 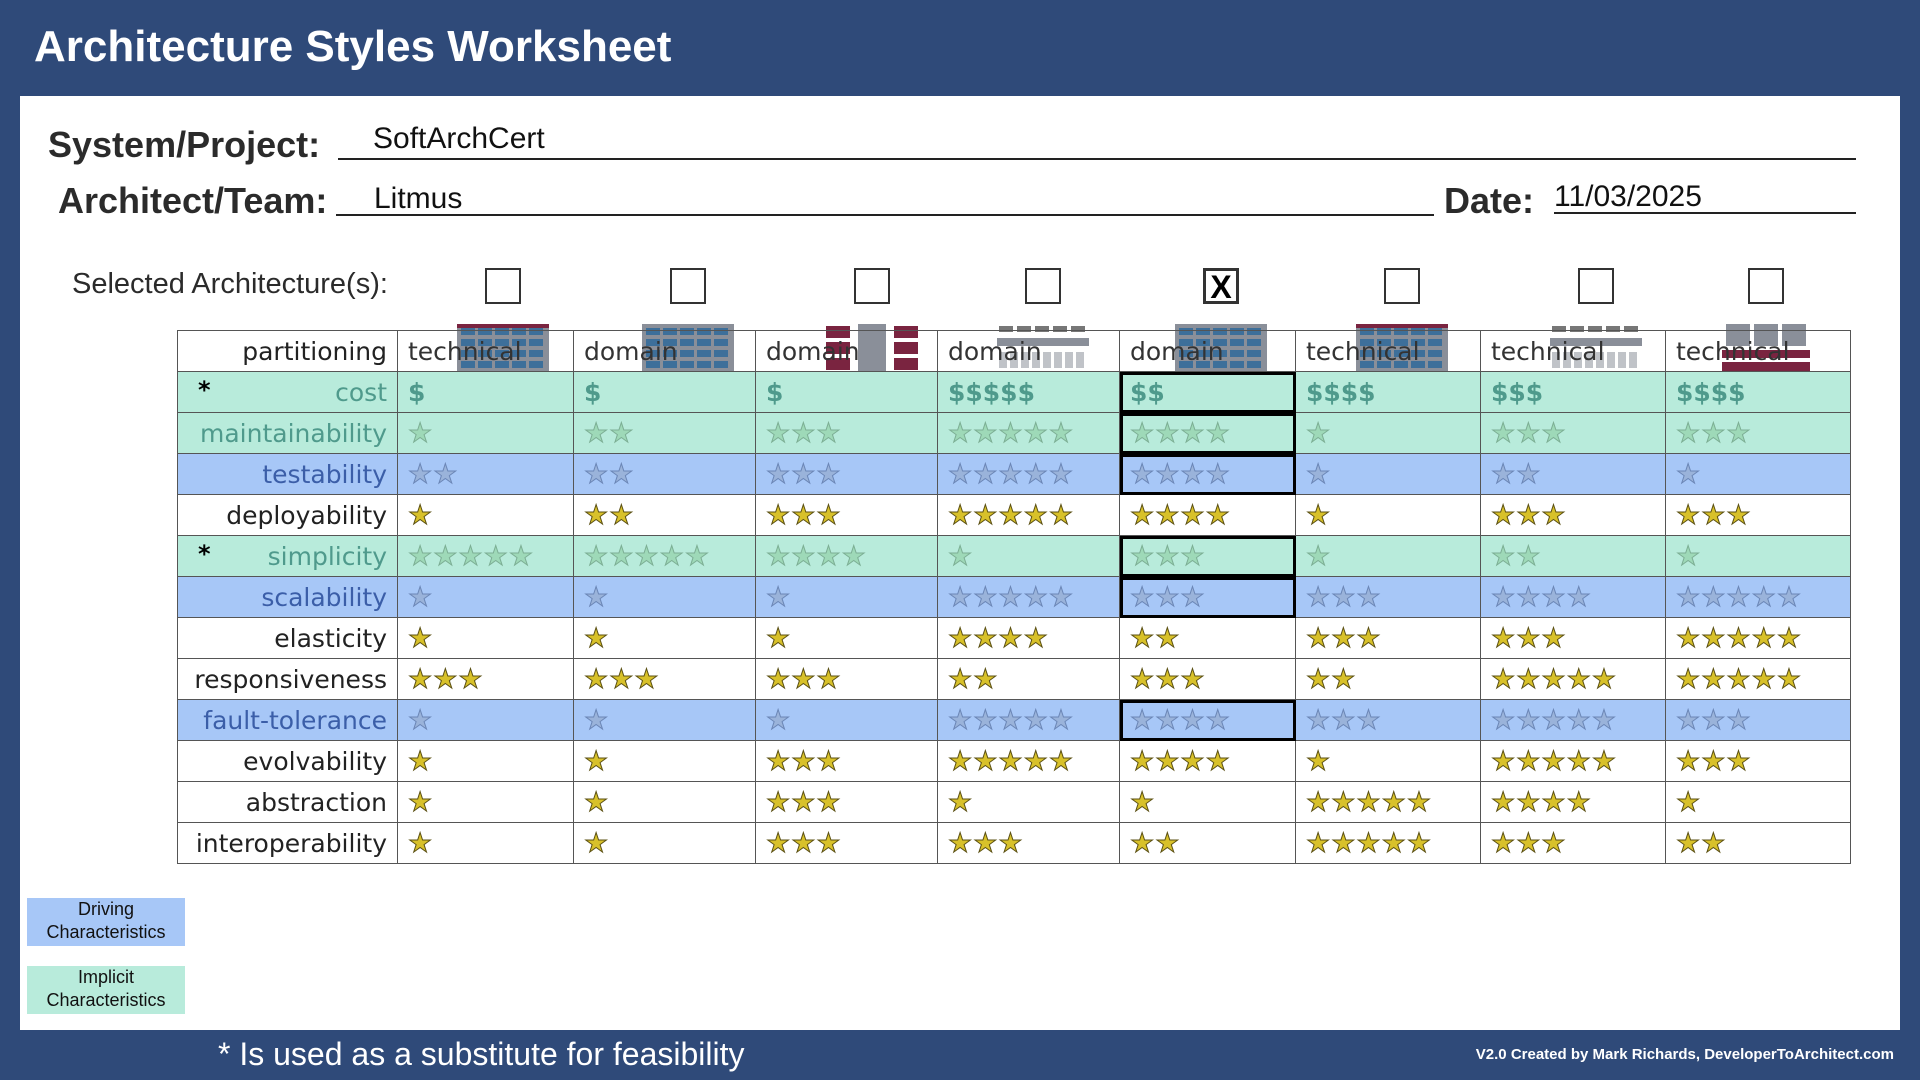 I want to click on team-label: Architect/Team:, so click(x=193, y=200).